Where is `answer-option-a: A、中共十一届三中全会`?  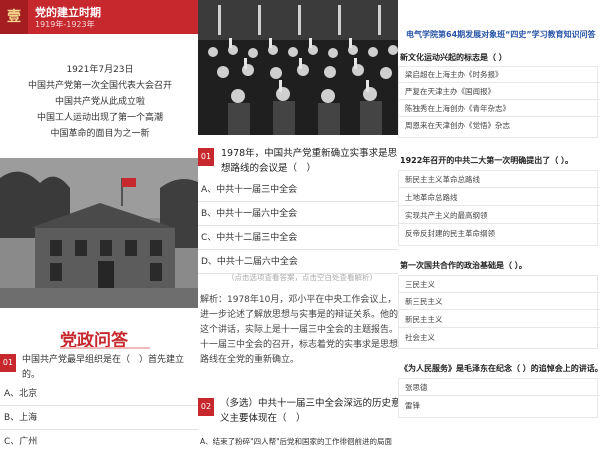 answer-option-a: A、中共十一届三中全会 is located at coordinates (302, 190).